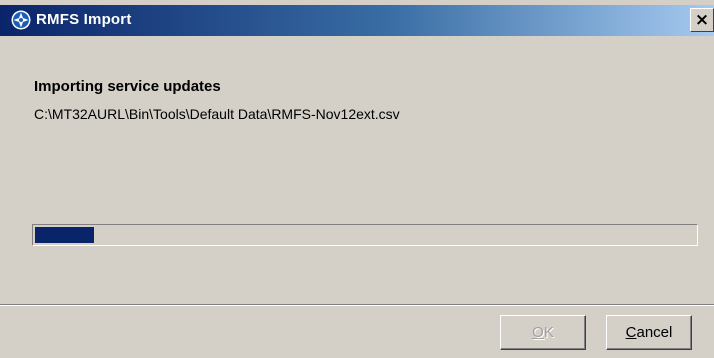 This screenshot has width=714, height=358. I want to click on progress-fill, so click(65, 235).